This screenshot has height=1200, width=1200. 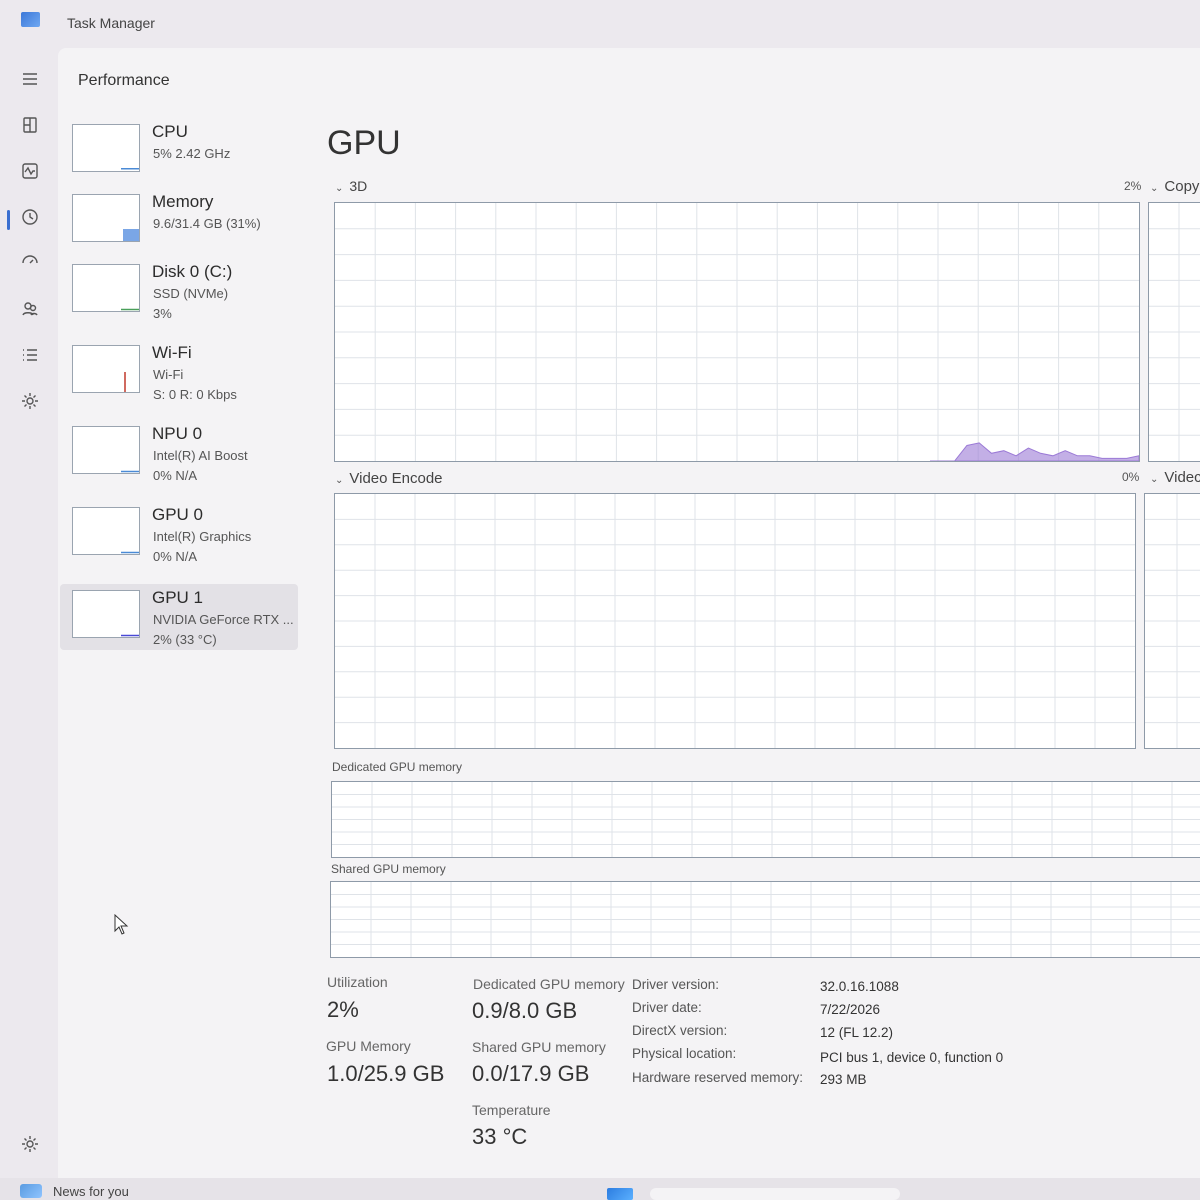 I want to click on detail-value: 12 (FL 12.2), so click(x=857, y=1032).